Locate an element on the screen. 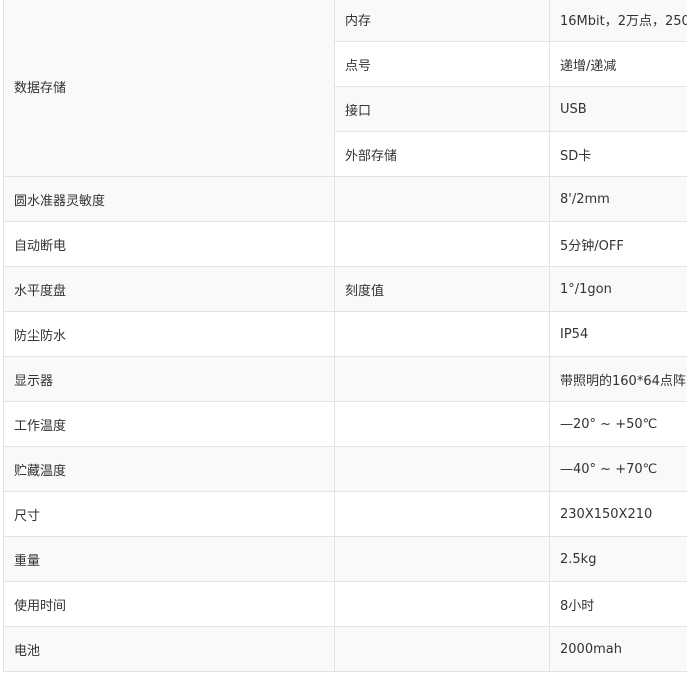 The width and height of the screenshot is (687, 693). row-label: 使用时间 is located at coordinates (169, 604).